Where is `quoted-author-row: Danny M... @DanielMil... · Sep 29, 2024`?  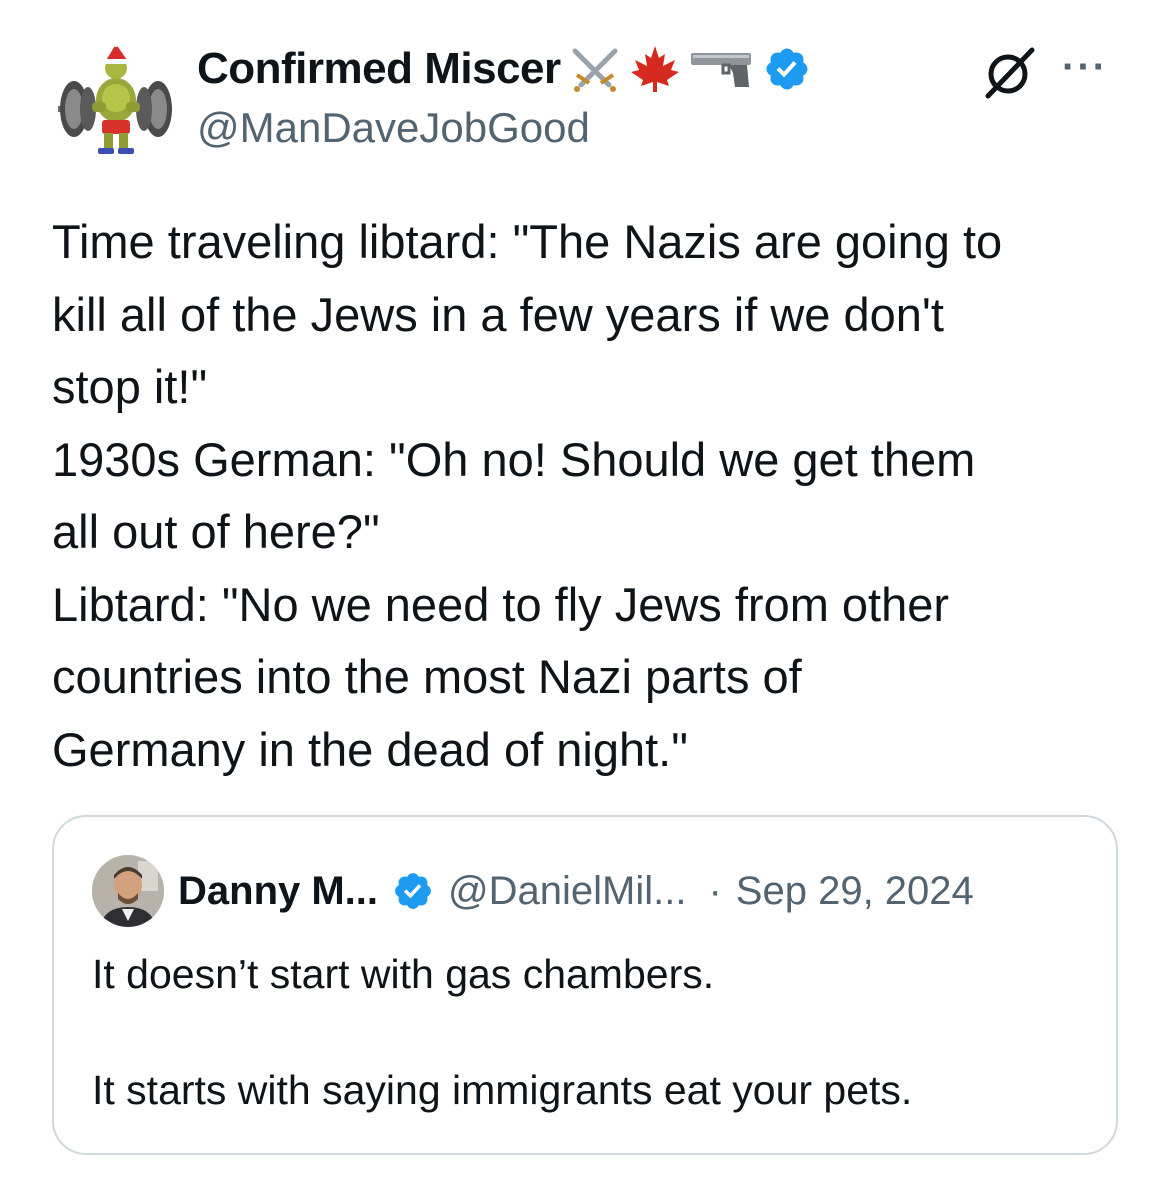 quoted-author-row: Danny M... @DanielMil... · Sep 29, 2024 is located at coordinates (576, 891).